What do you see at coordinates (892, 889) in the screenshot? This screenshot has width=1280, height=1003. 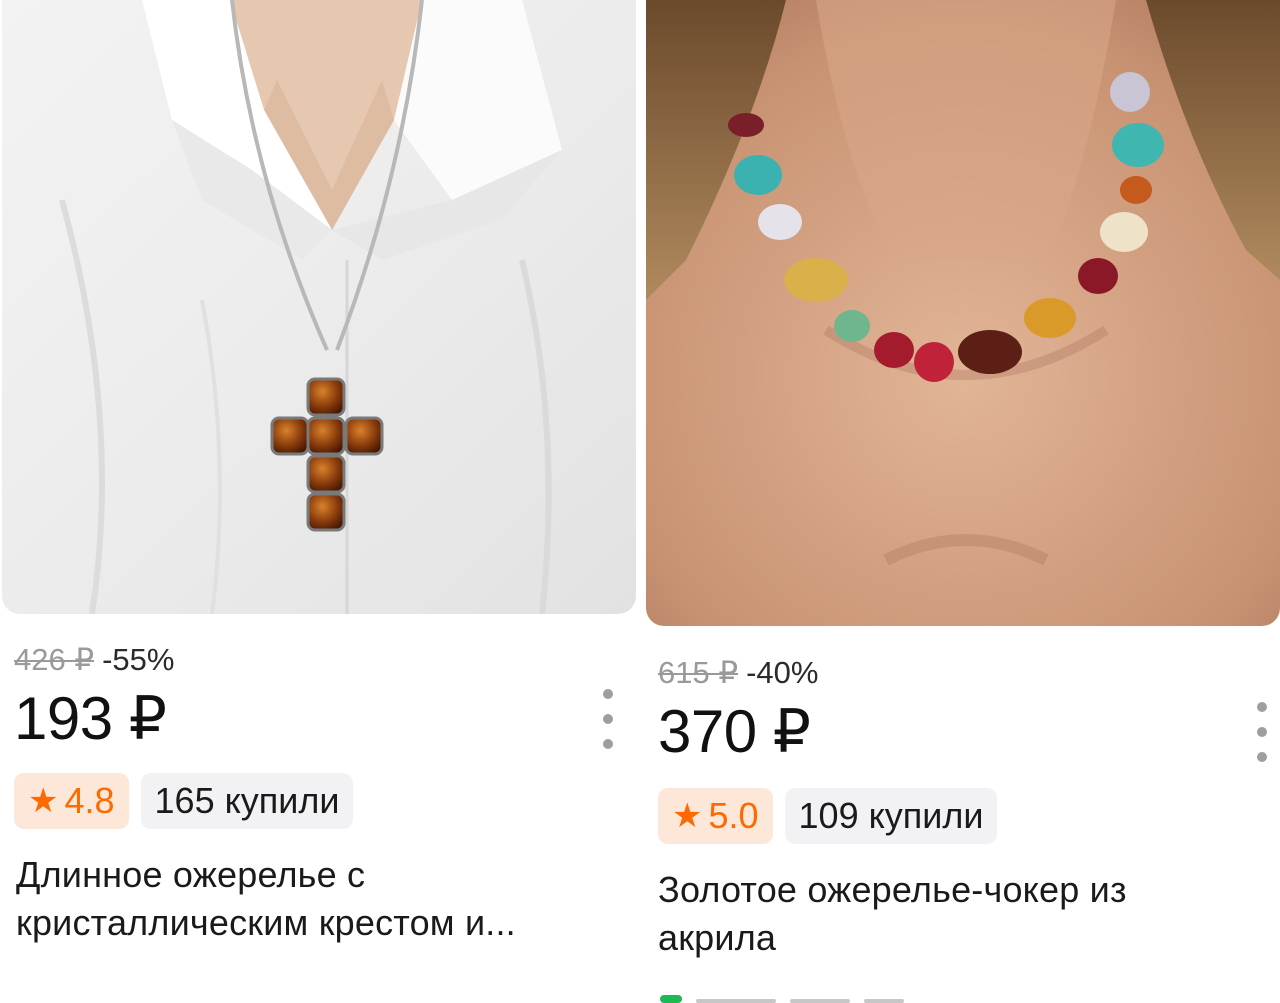 I see `product-title-line-1: Золотое ожерелье-чокер из` at bounding box center [892, 889].